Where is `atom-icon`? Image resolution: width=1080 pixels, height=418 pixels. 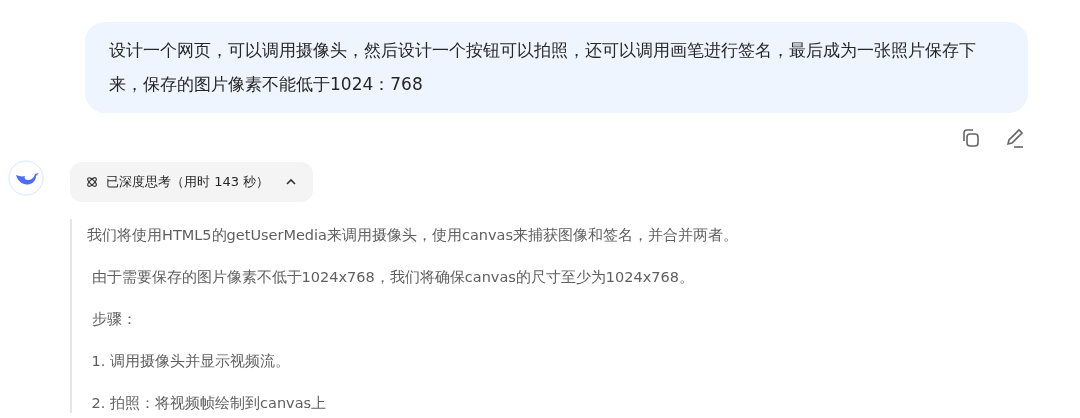
atom-icon is located at coordinates (92, 182).